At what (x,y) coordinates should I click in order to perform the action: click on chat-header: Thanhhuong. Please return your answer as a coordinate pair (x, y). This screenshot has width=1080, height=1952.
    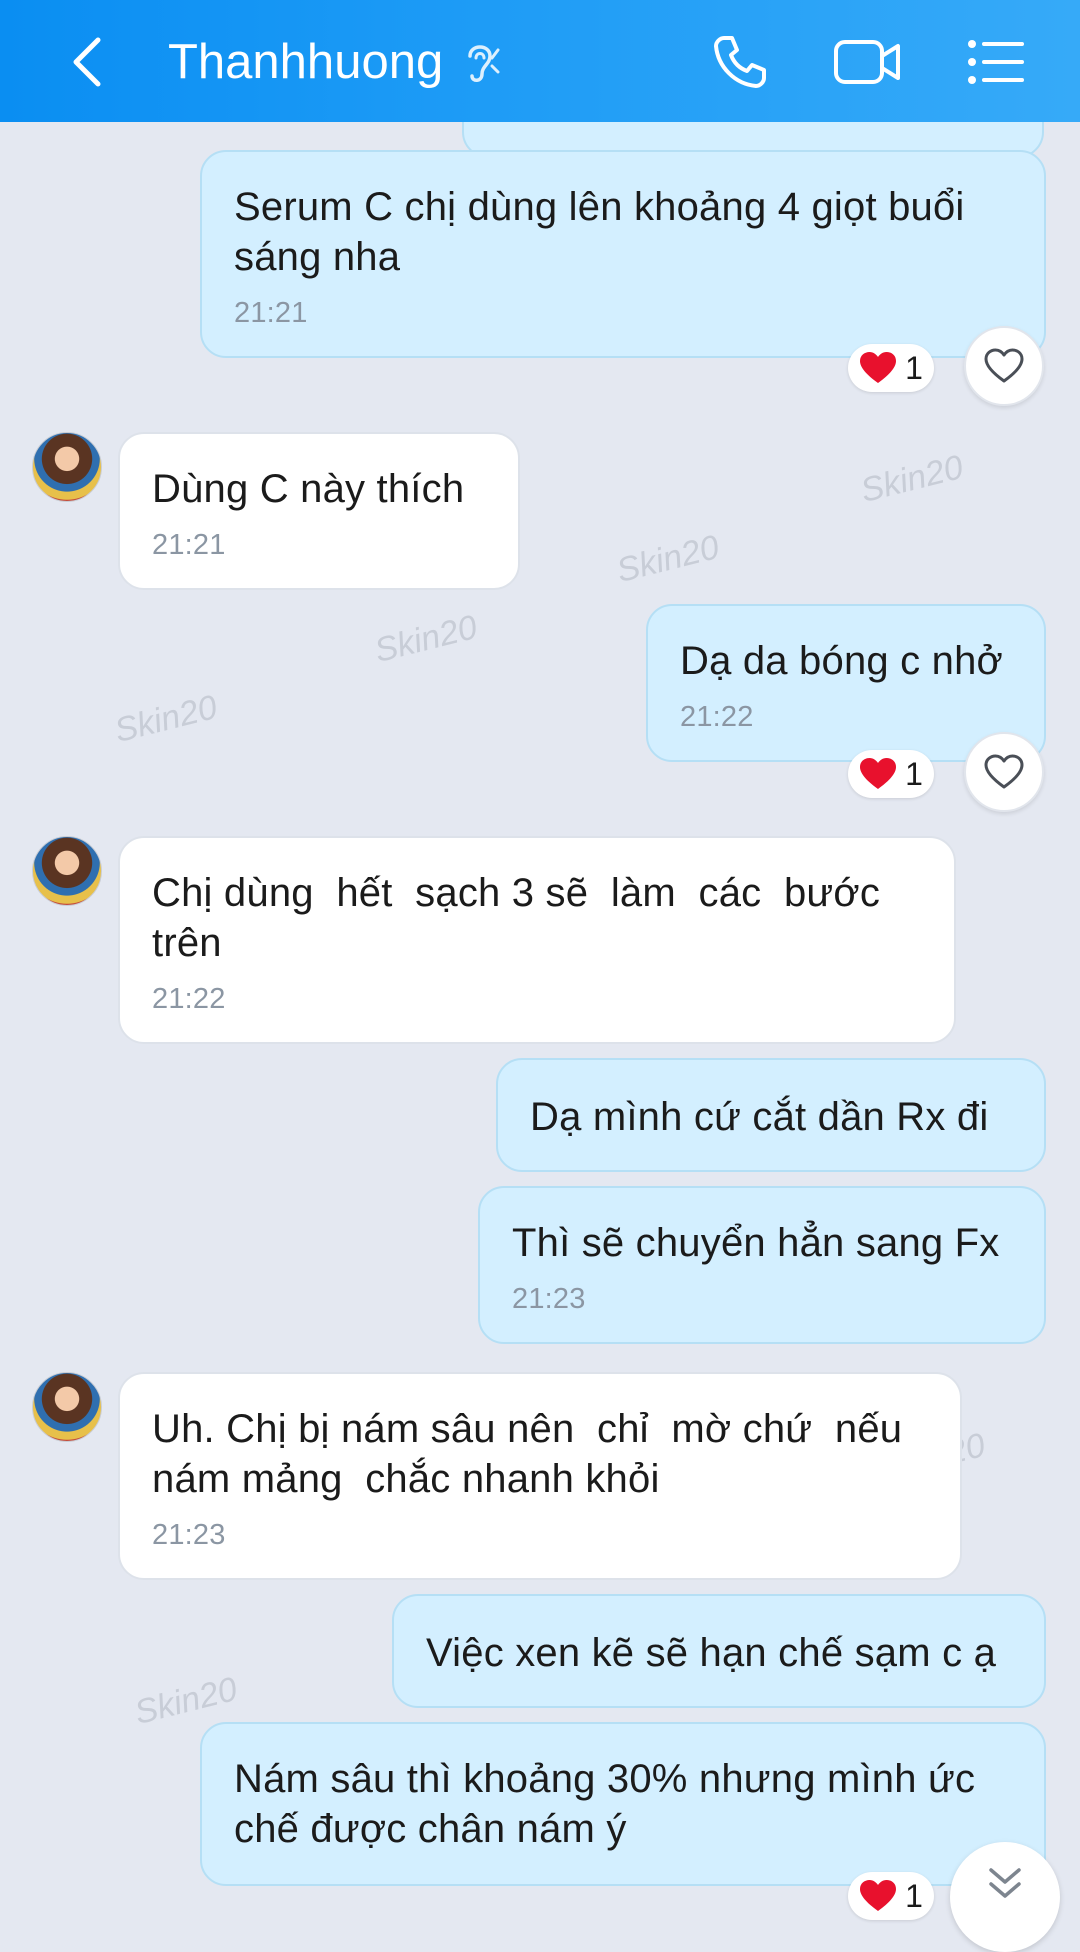
    Looking at the image, I should click on (540, 61).